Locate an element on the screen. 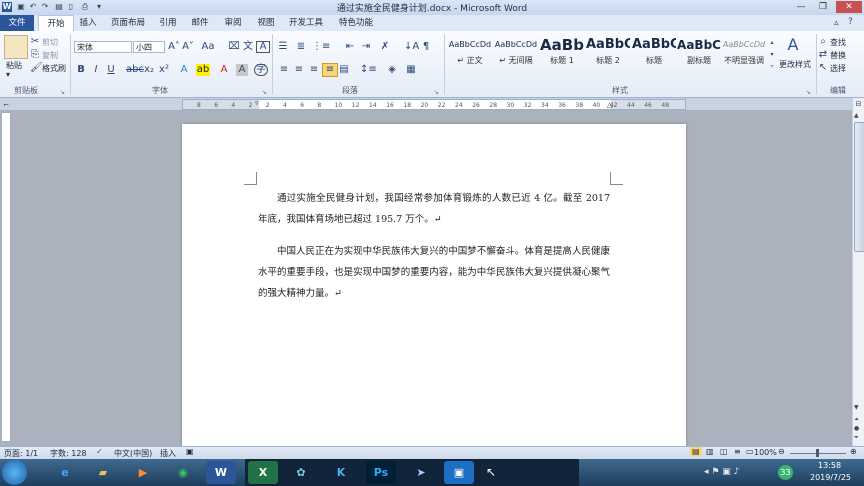 The height and width of the screenshot is (486, 864). macro-recording-icon: ▣ is located at coordinates (190, 451).